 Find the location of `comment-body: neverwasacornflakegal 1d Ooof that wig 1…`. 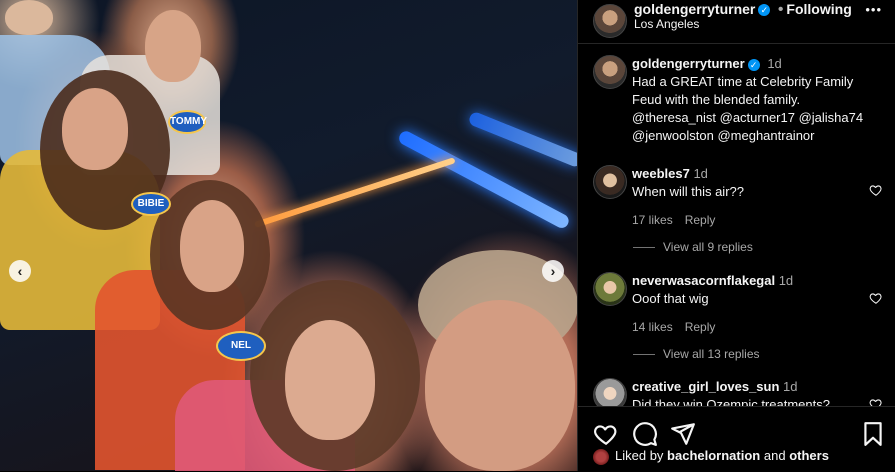

comment-body: neverwasacornflakegal 1d Ooof that wig 1… is located at coordinates (752, 304).